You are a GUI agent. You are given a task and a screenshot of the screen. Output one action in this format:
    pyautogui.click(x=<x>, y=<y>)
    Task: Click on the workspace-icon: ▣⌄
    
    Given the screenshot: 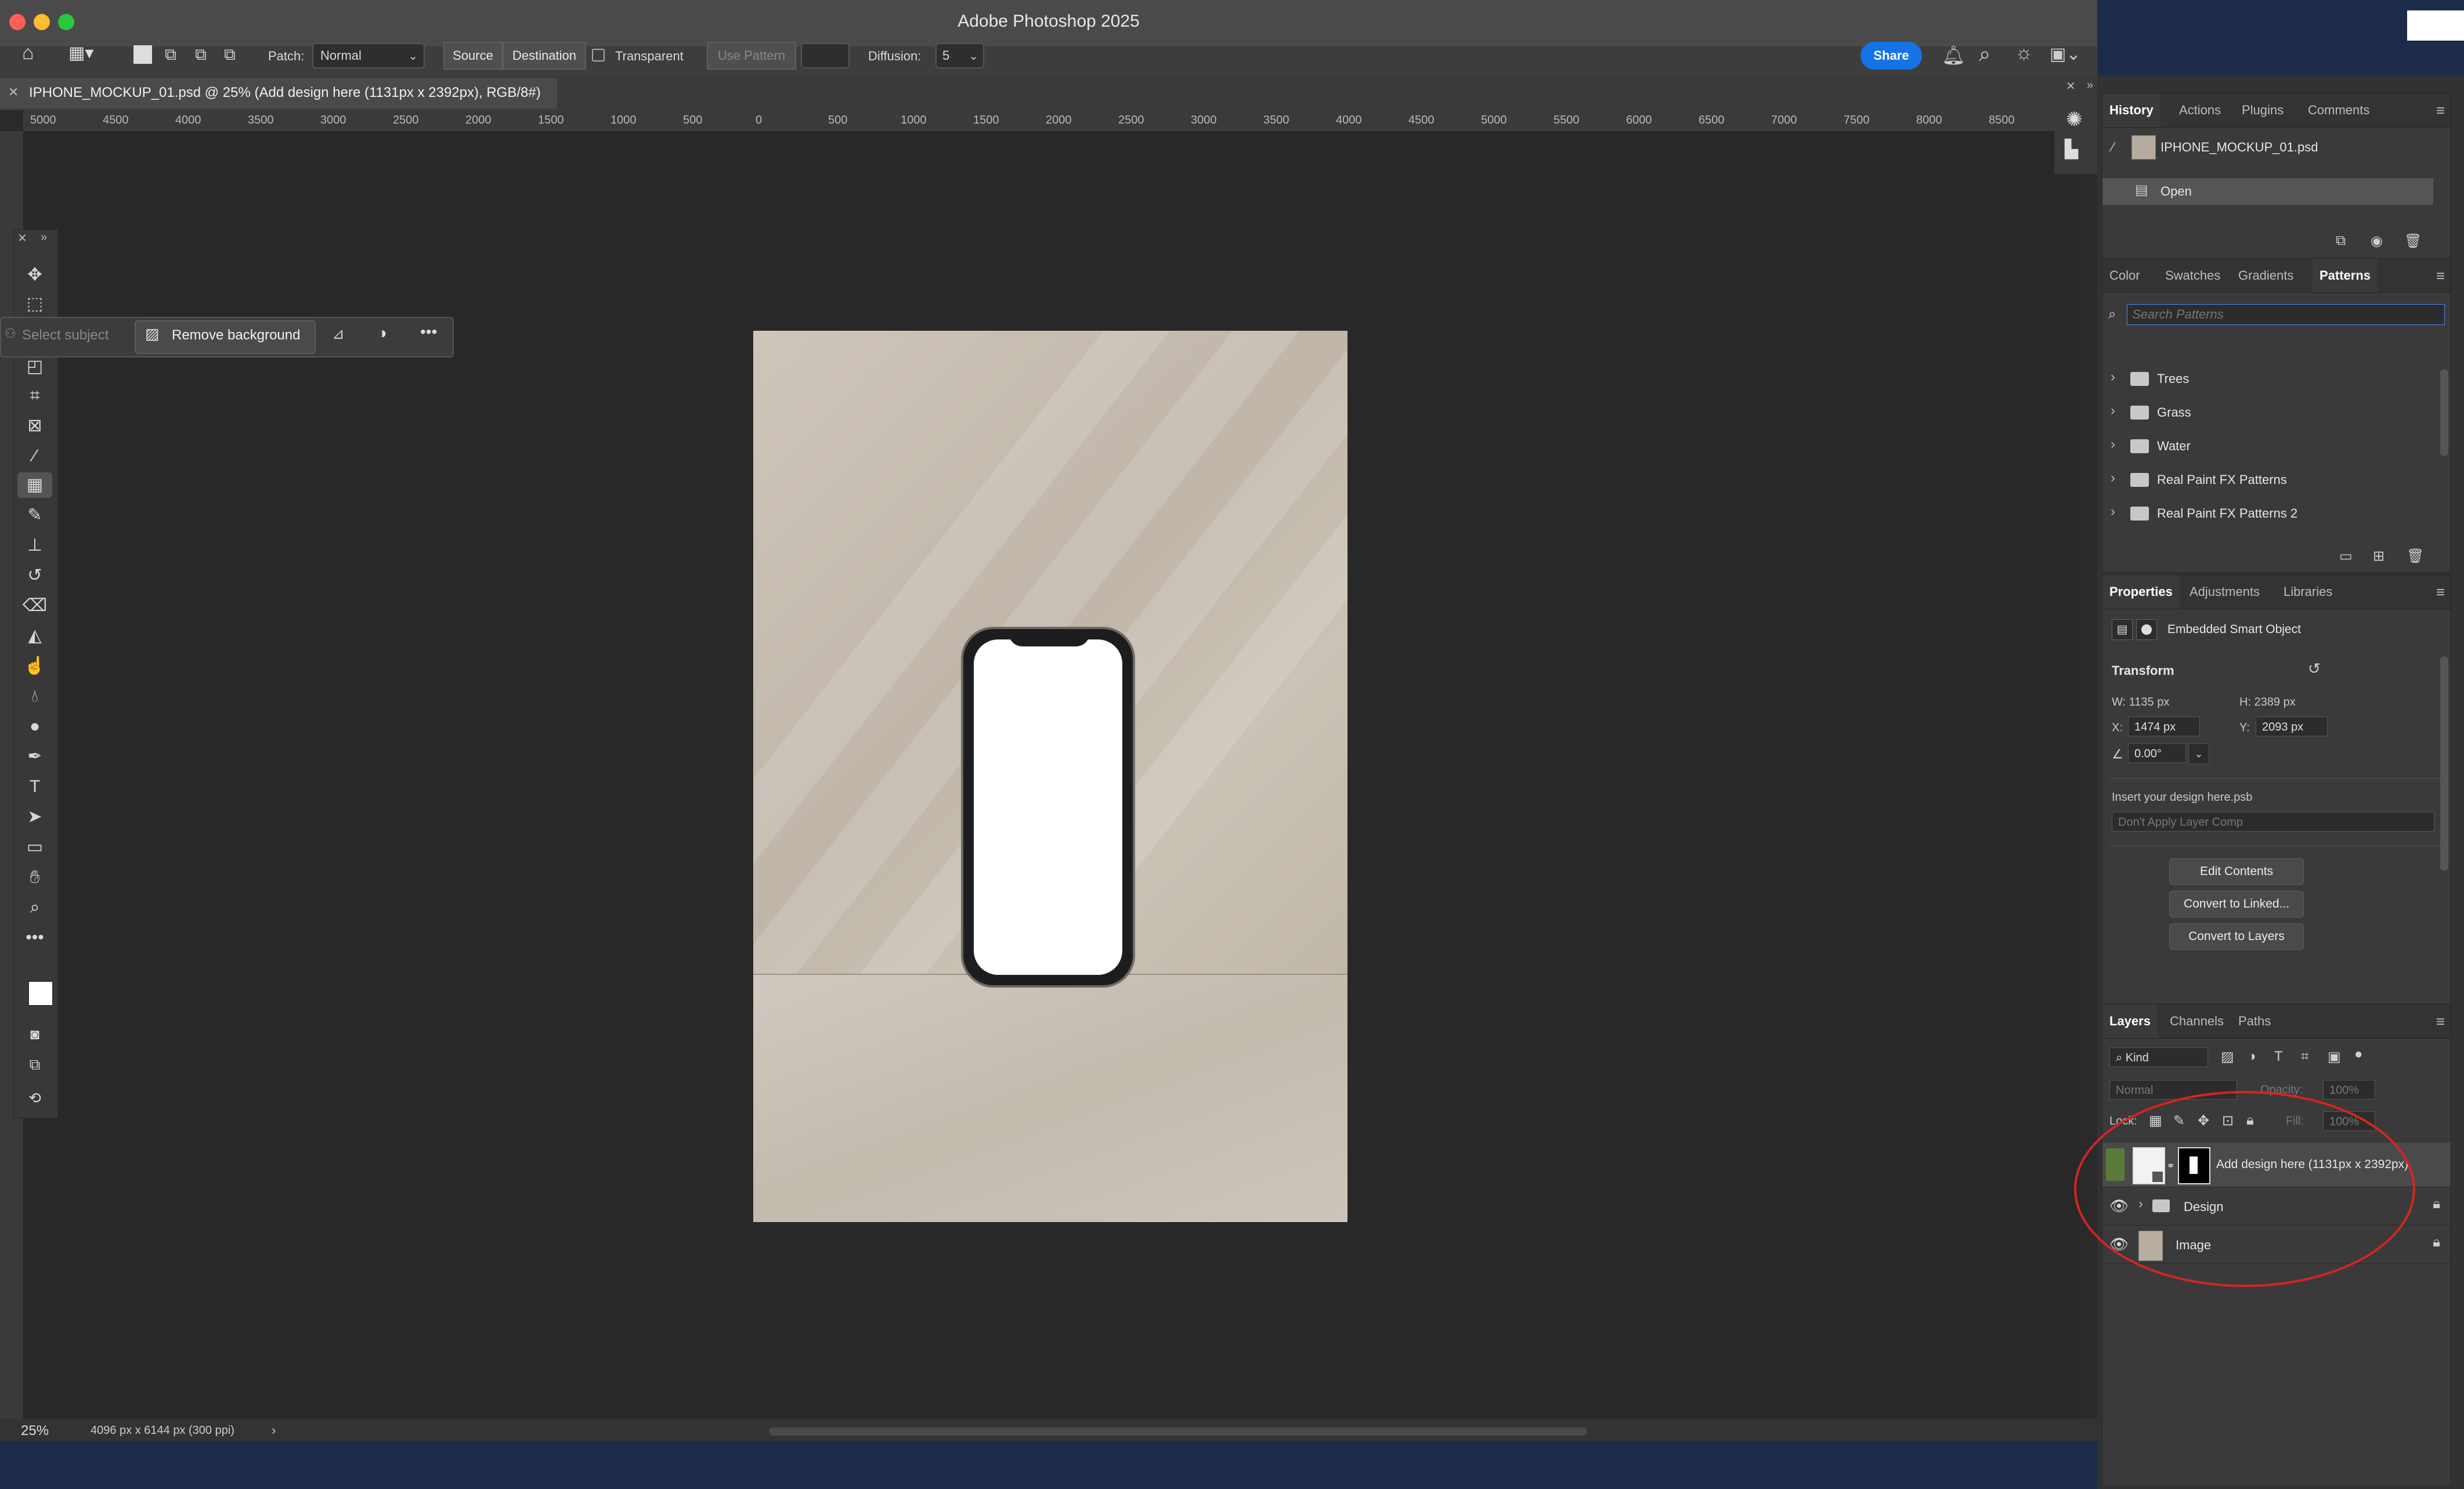 What is the action you would take?
    pyautogui.click(x=2065, y=54)
    